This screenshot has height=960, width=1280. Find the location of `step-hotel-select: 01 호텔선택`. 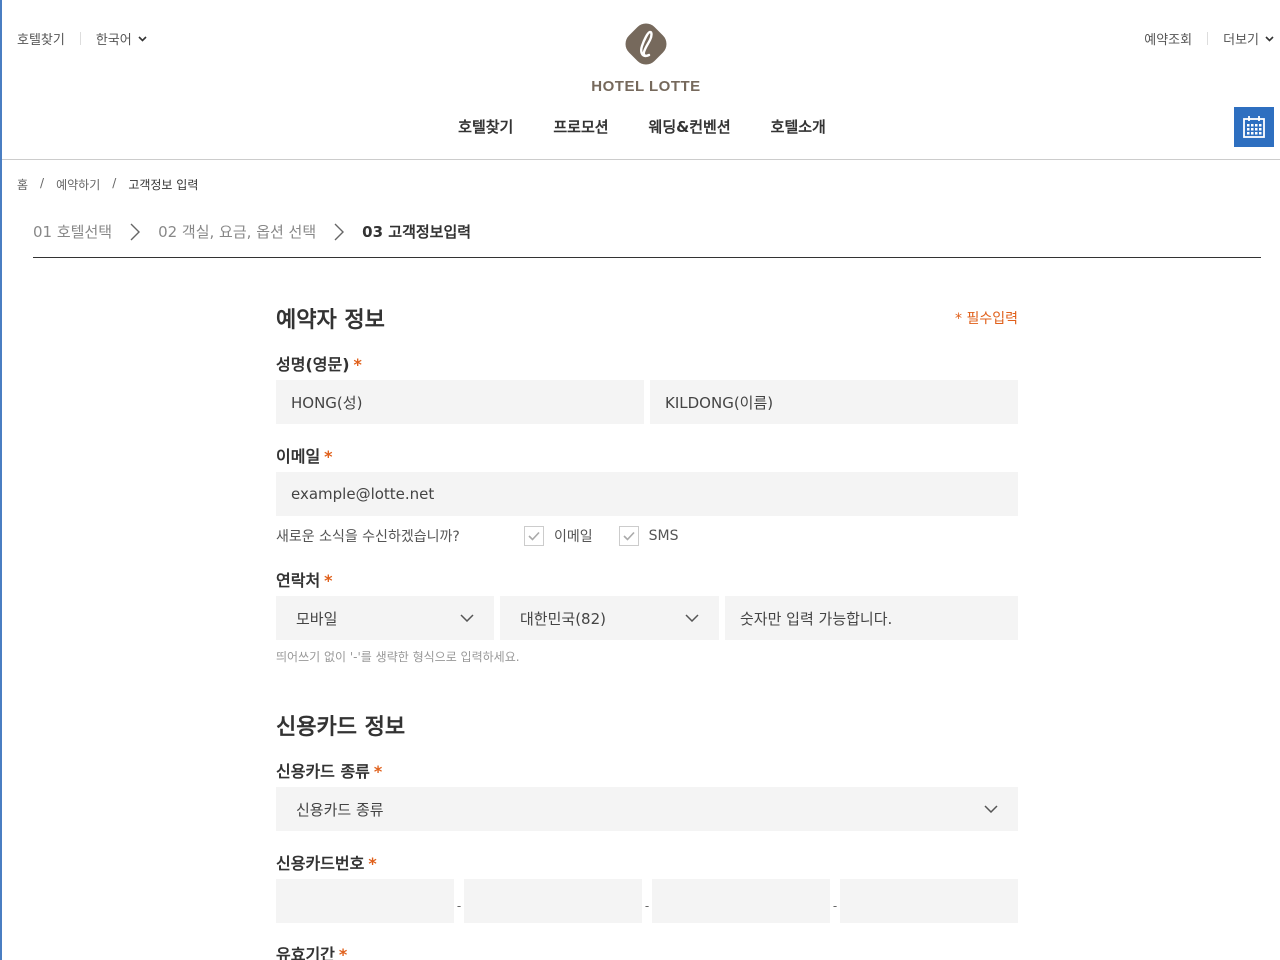

step-hotel-select: 01 호텔선택 is located at coordinates (73, 232).